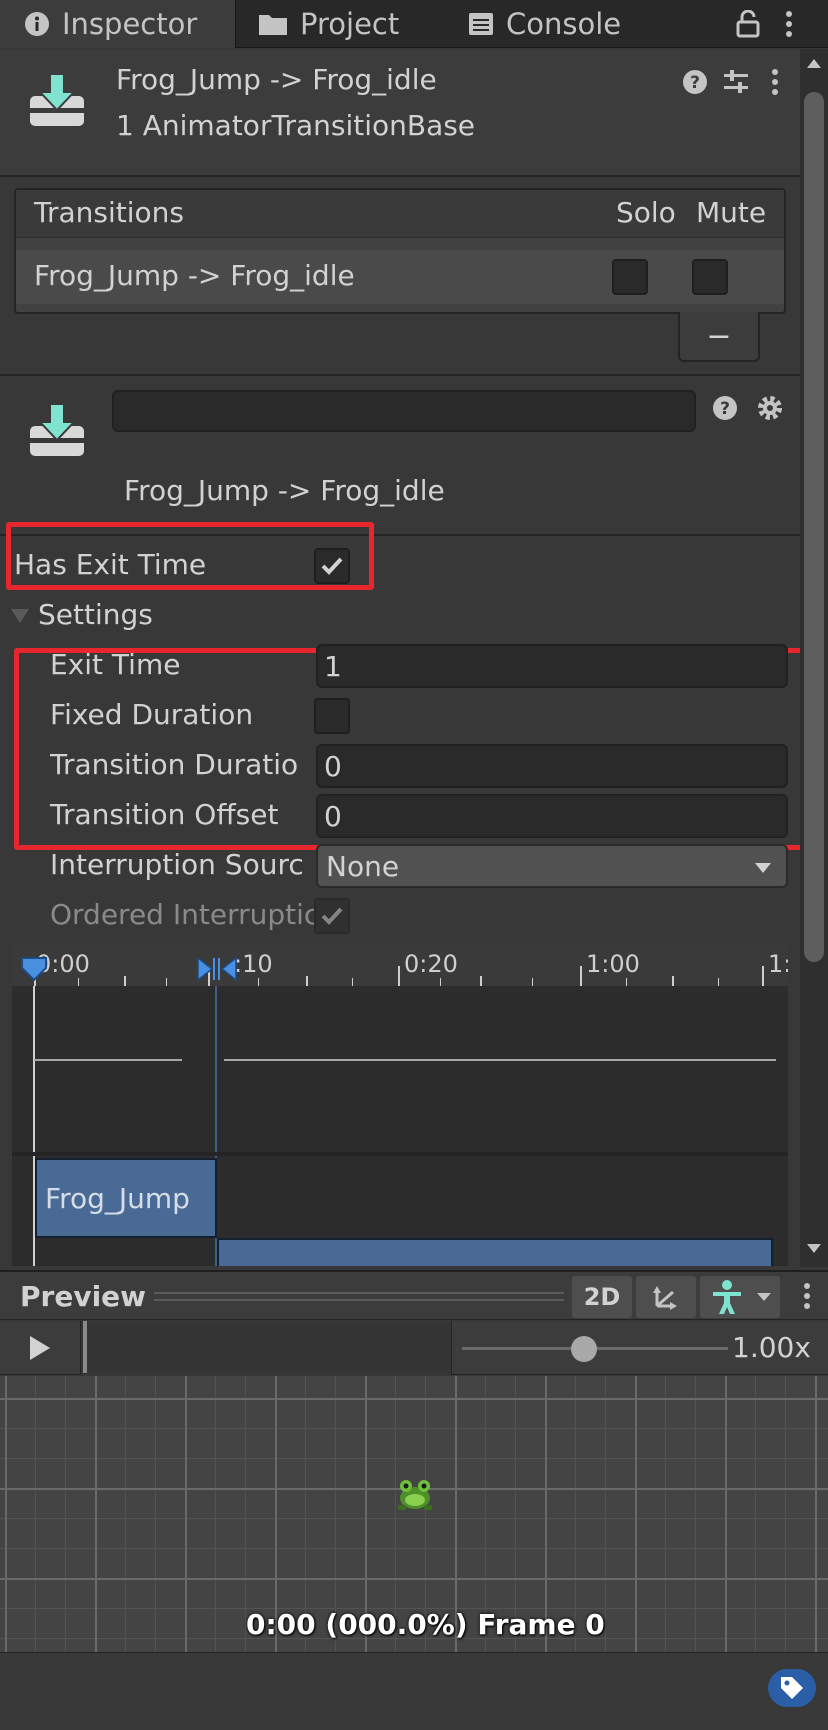  I want to click on tab-bar: Inspector Project Console, so click(414, 24).